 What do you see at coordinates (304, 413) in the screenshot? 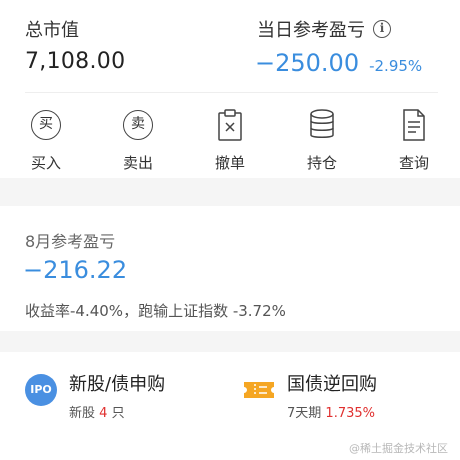
I see `reverse-repo-term: 7天期` at bounding box center [304, 413].